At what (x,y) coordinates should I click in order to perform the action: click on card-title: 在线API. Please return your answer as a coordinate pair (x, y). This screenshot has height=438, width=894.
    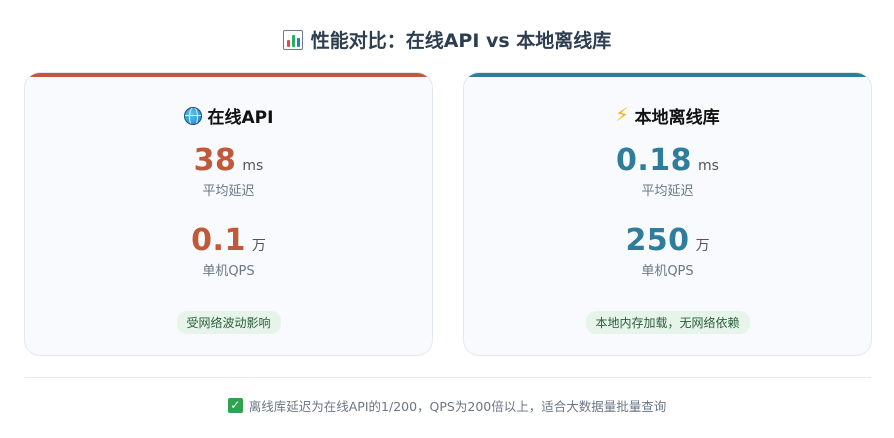
    Looking at the image, I should click on (228, 115).